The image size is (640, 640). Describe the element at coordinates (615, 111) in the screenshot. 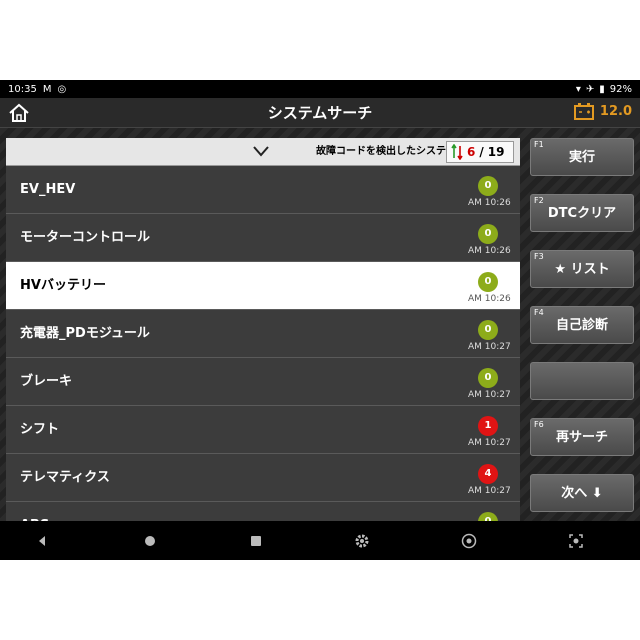

I see `battery-voltage: 12.0` at that location.